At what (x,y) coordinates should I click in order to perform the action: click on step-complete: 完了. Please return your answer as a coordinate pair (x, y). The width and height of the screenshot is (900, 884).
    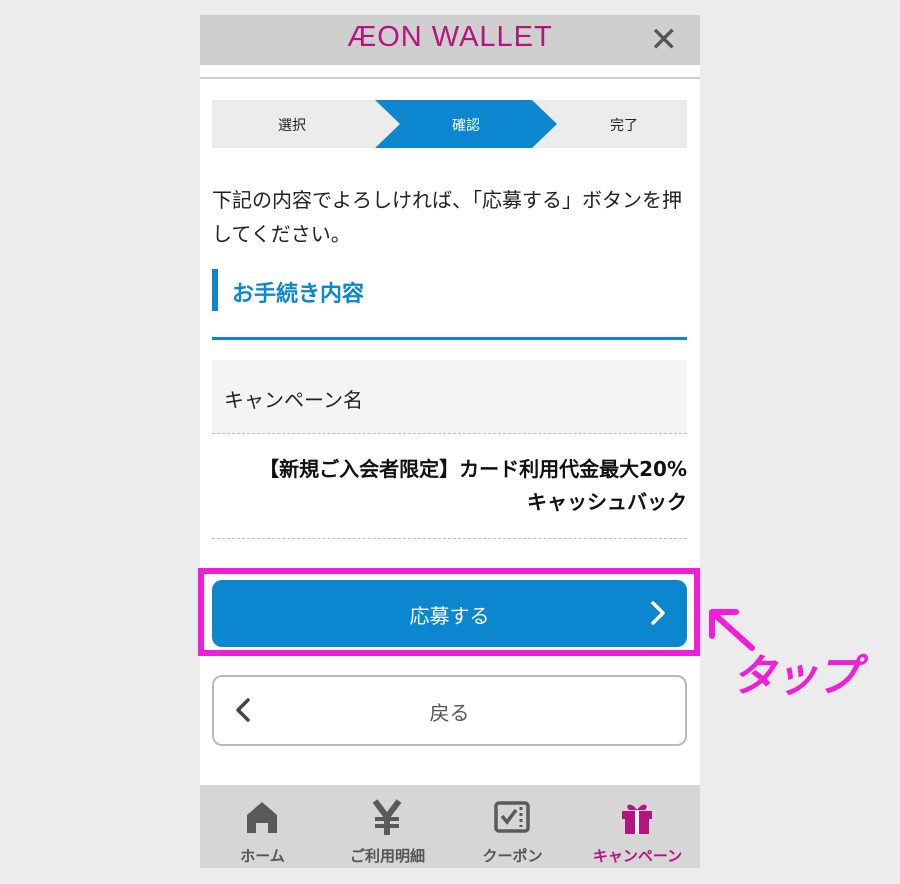
    Looking at the image, I should click on (624, 126).